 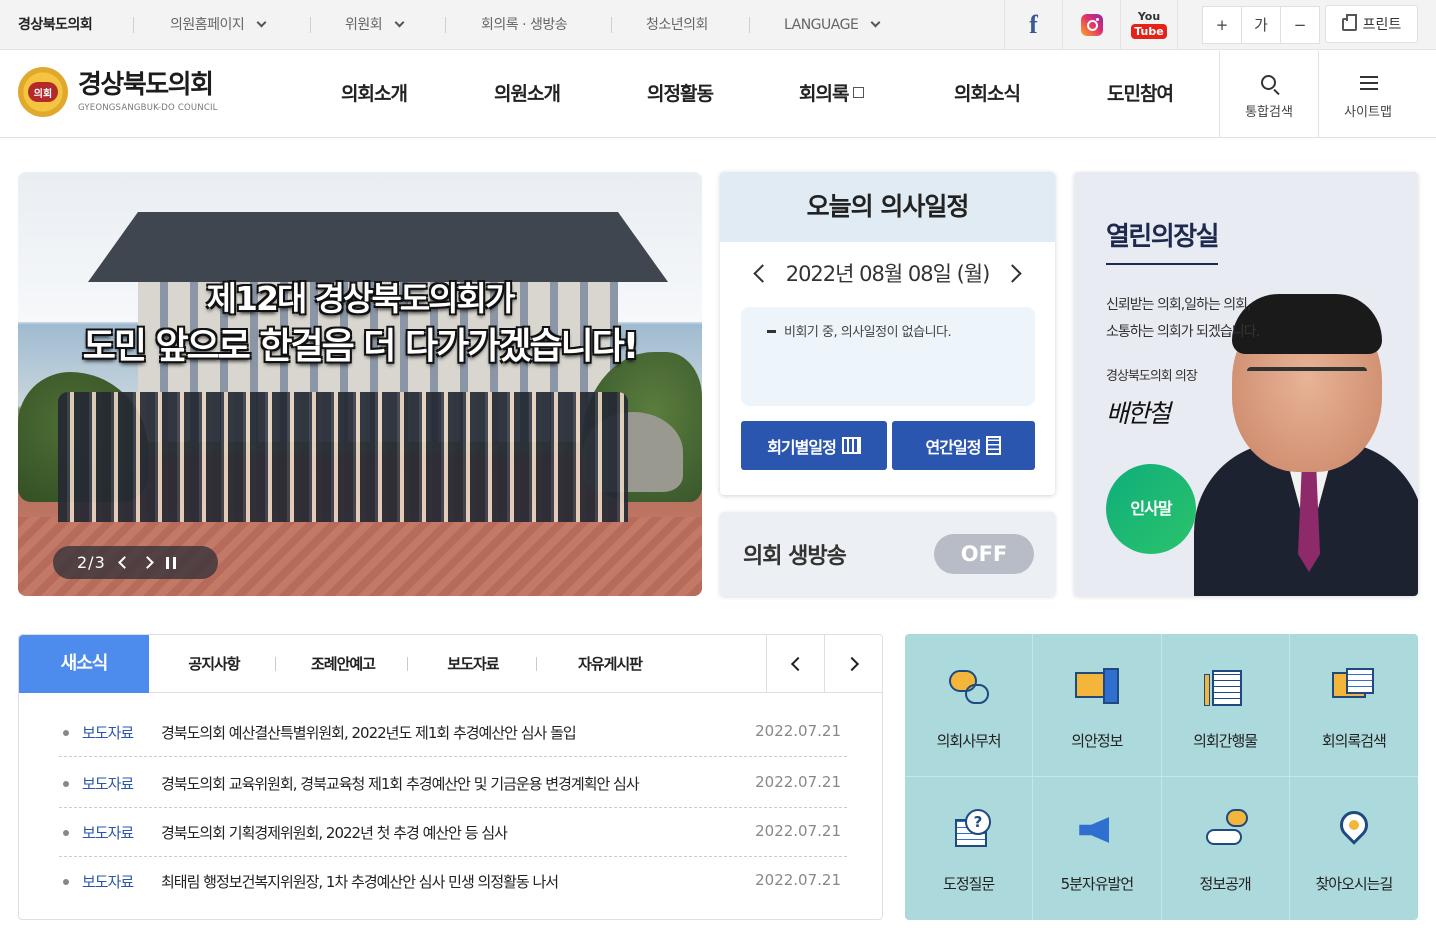 What do you see at coordinates (147, 562) in the screenshot?
I see `chevron-right-icon` at bounding box center [147, 562].